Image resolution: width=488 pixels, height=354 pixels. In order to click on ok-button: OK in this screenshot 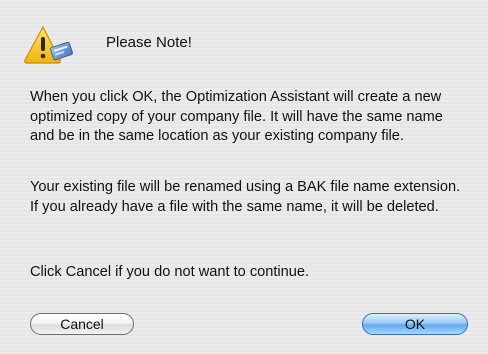, I will do `click(415, 324)`.